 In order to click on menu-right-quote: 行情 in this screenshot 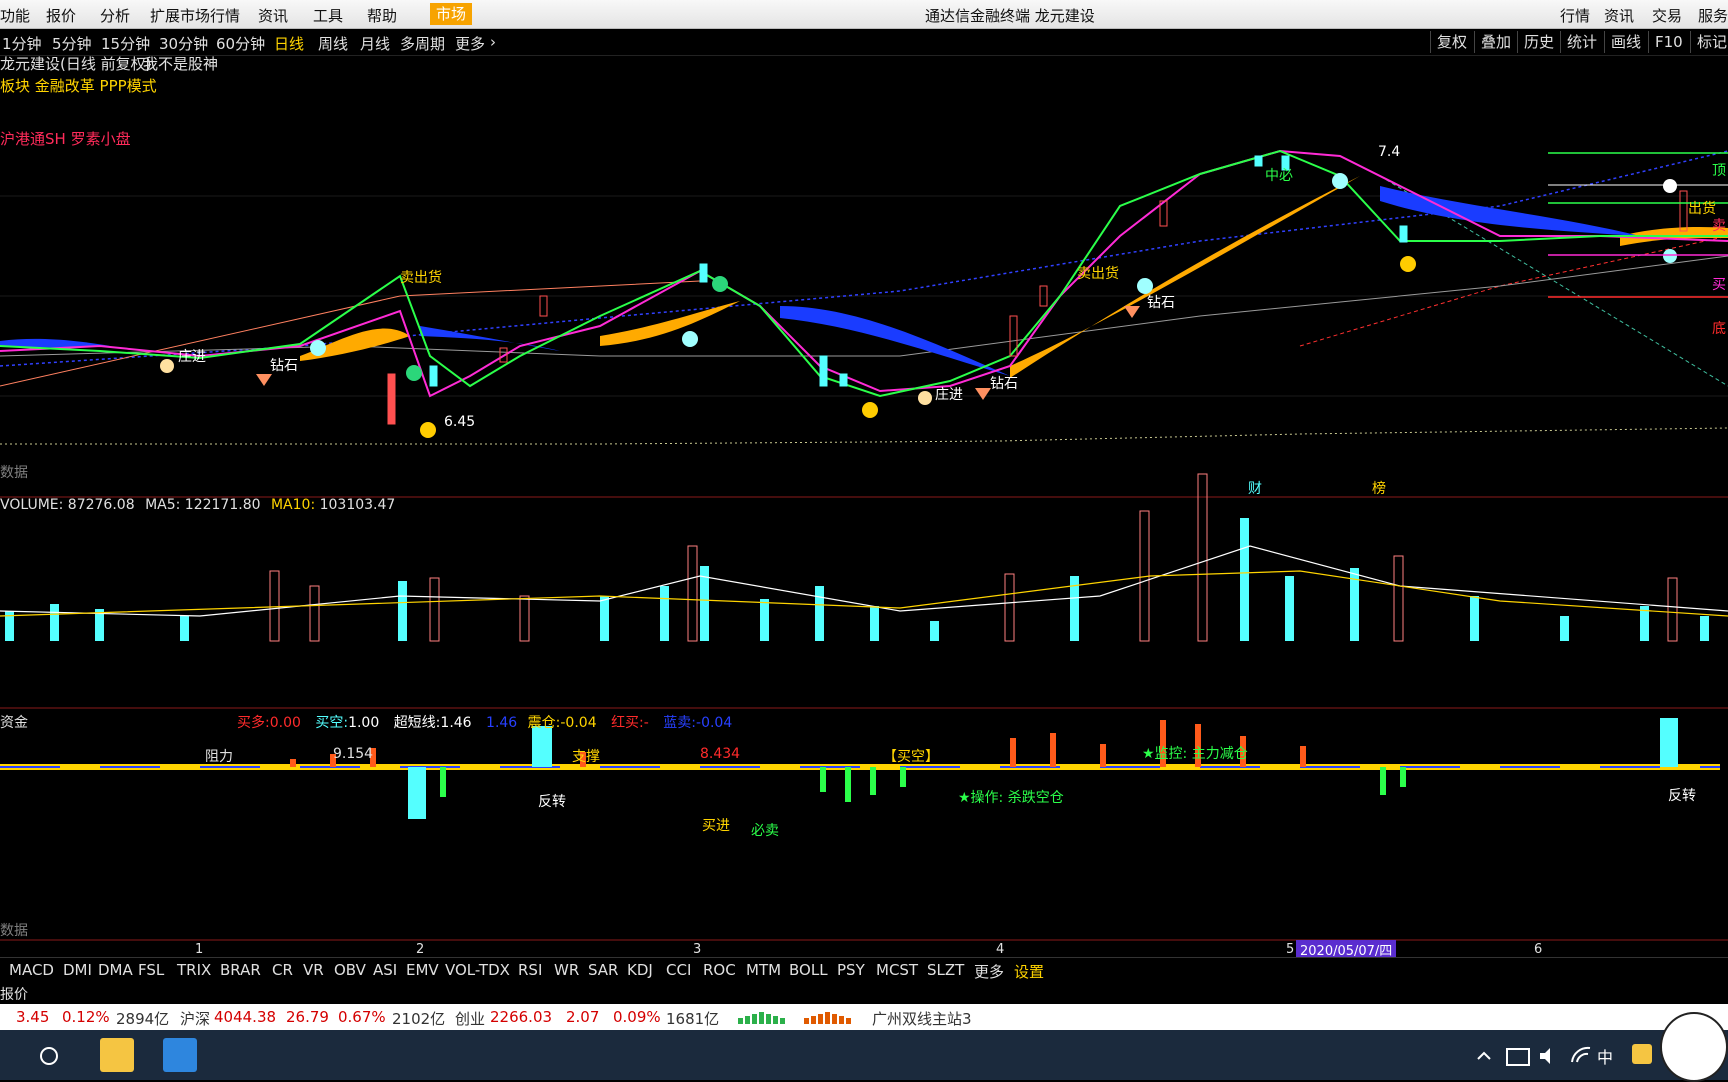, I will do `click(1575, 15)`.